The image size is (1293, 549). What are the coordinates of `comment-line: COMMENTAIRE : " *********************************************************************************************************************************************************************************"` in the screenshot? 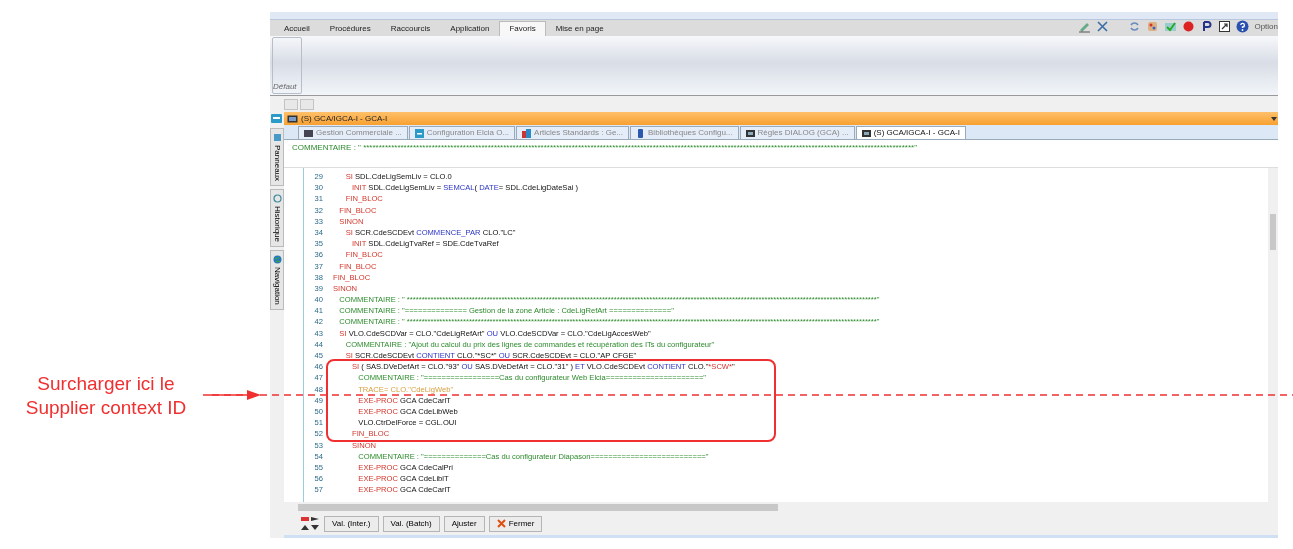 It's located at (605, 147).